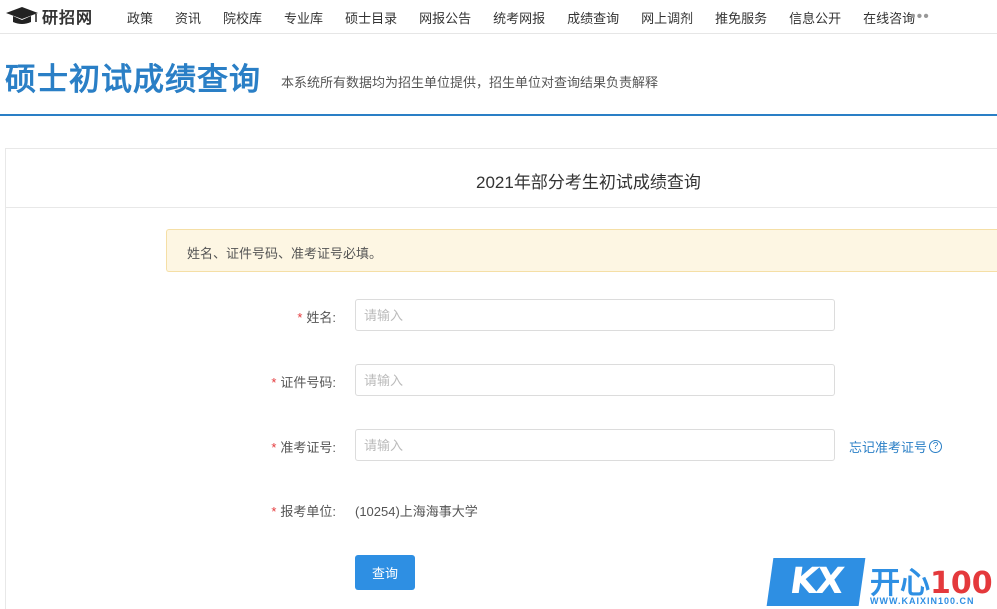 The image size is (997, 609). What do you see at coordinates (501, 509) in the screenshot?
I see `form-row-unit: * 报考单位: (10254)上海海事大学` at bounding box center [501, 509].